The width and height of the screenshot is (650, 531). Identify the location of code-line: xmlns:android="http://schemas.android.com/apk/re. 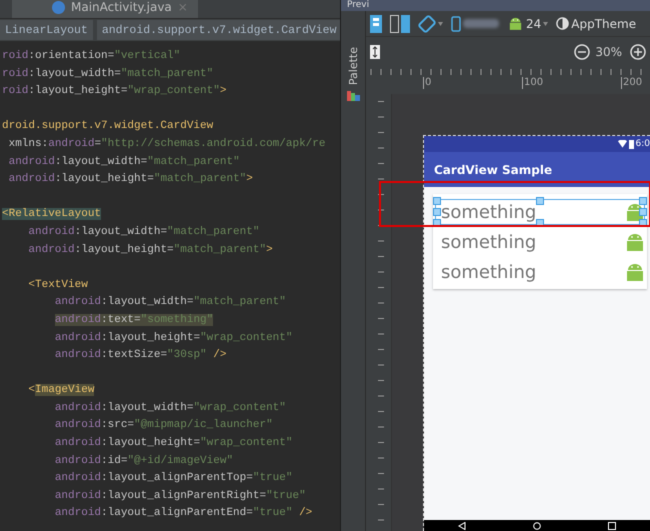
(167, 144).